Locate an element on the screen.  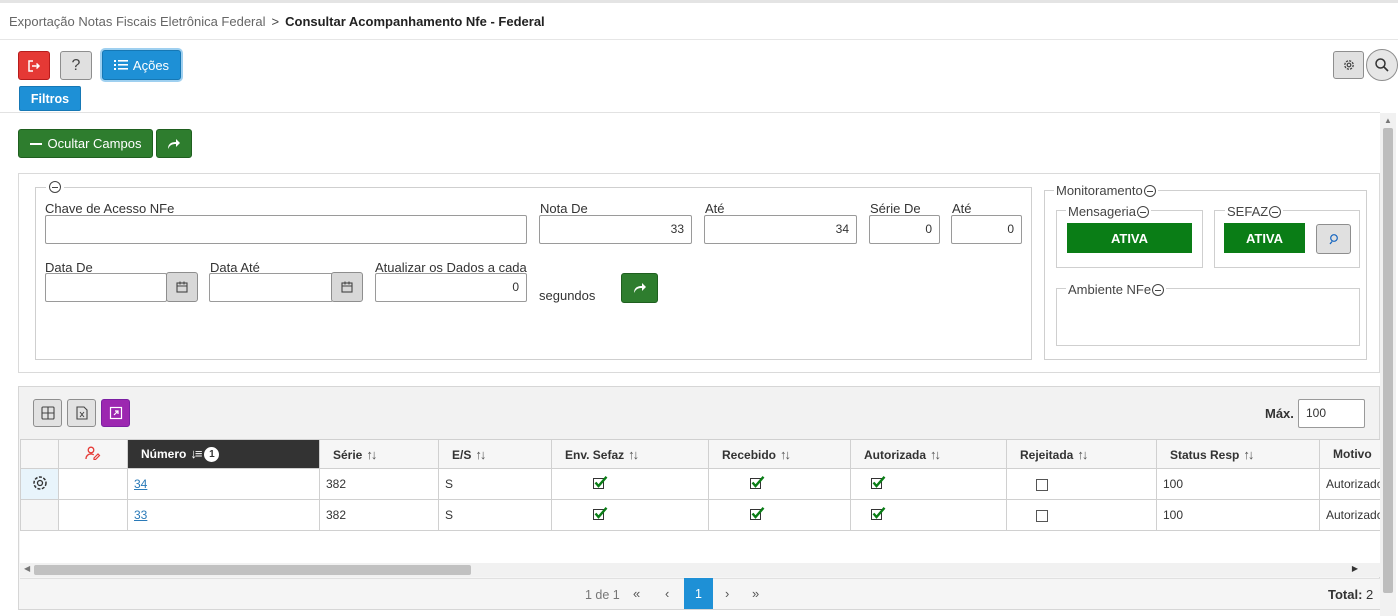
help-button: ? is located at coordinates (76, 65).